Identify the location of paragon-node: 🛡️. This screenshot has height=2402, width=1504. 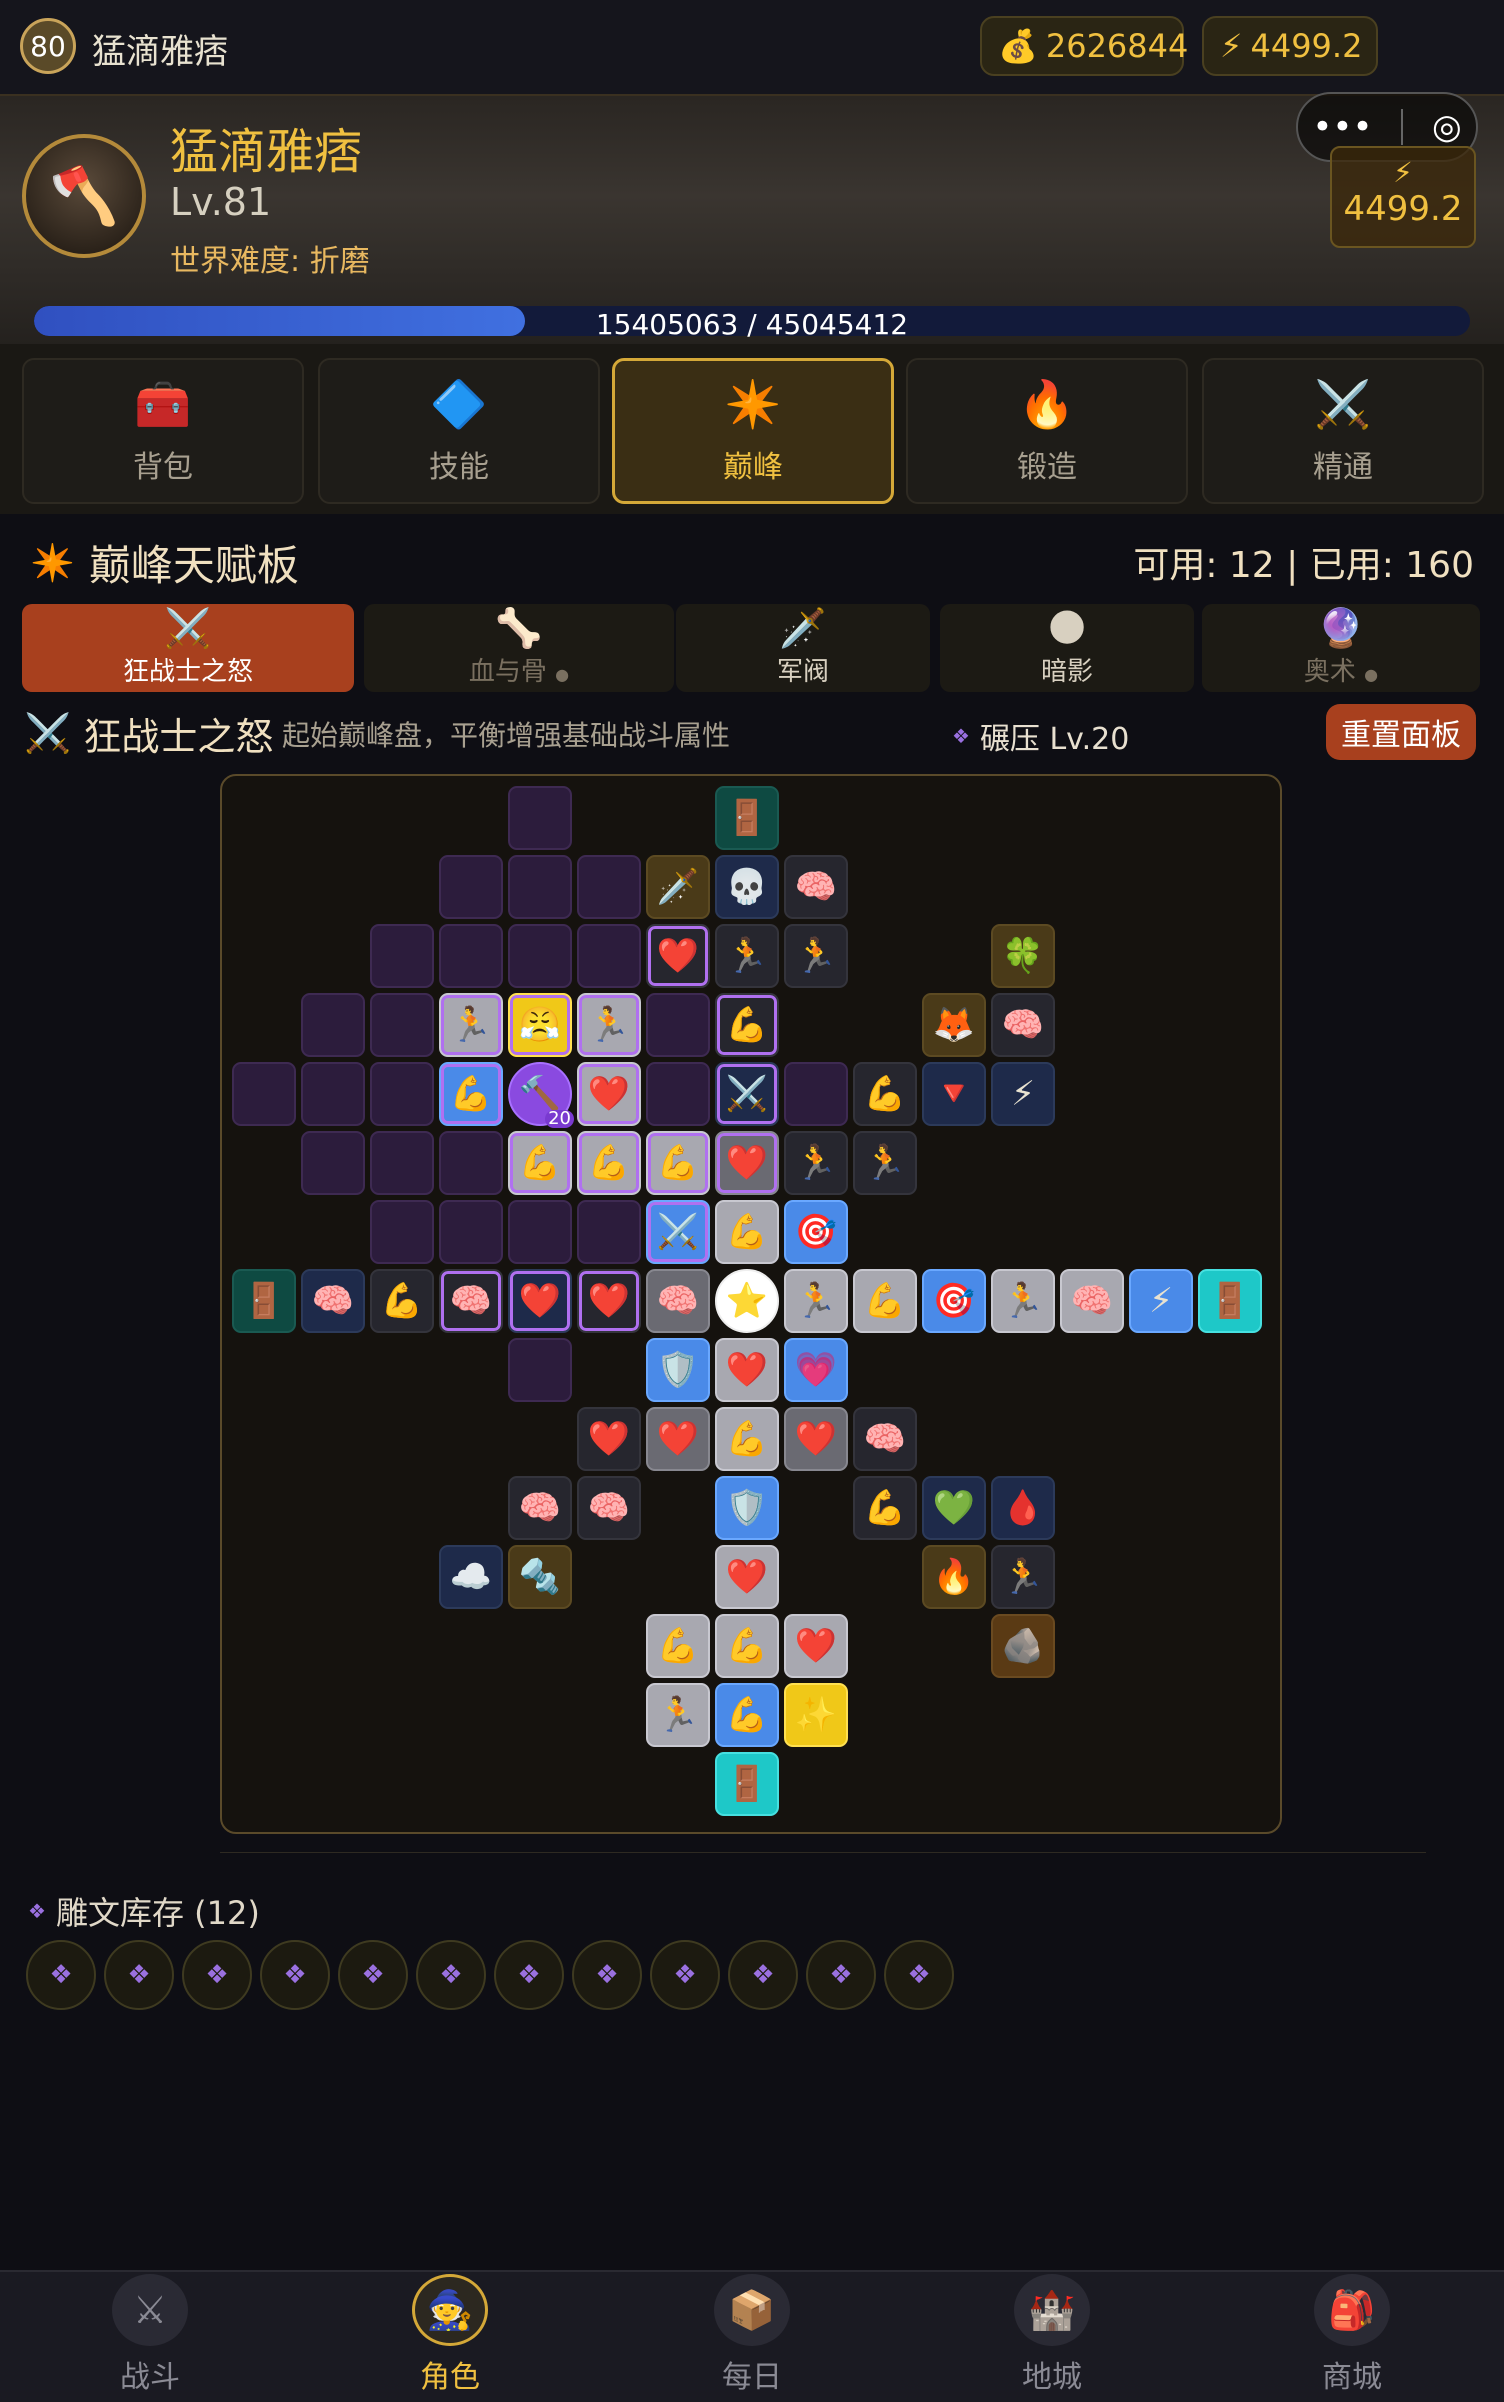
(678, 1370).